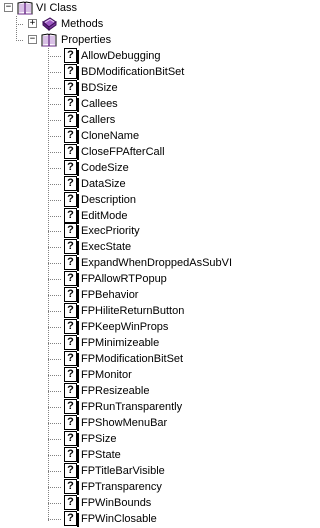 The image size is (320, 528). What do you see at coordinates (137, 439) in the screenshot?
I see `property-item-fpsize: ? FPSize` at bounding box center [137, 439].